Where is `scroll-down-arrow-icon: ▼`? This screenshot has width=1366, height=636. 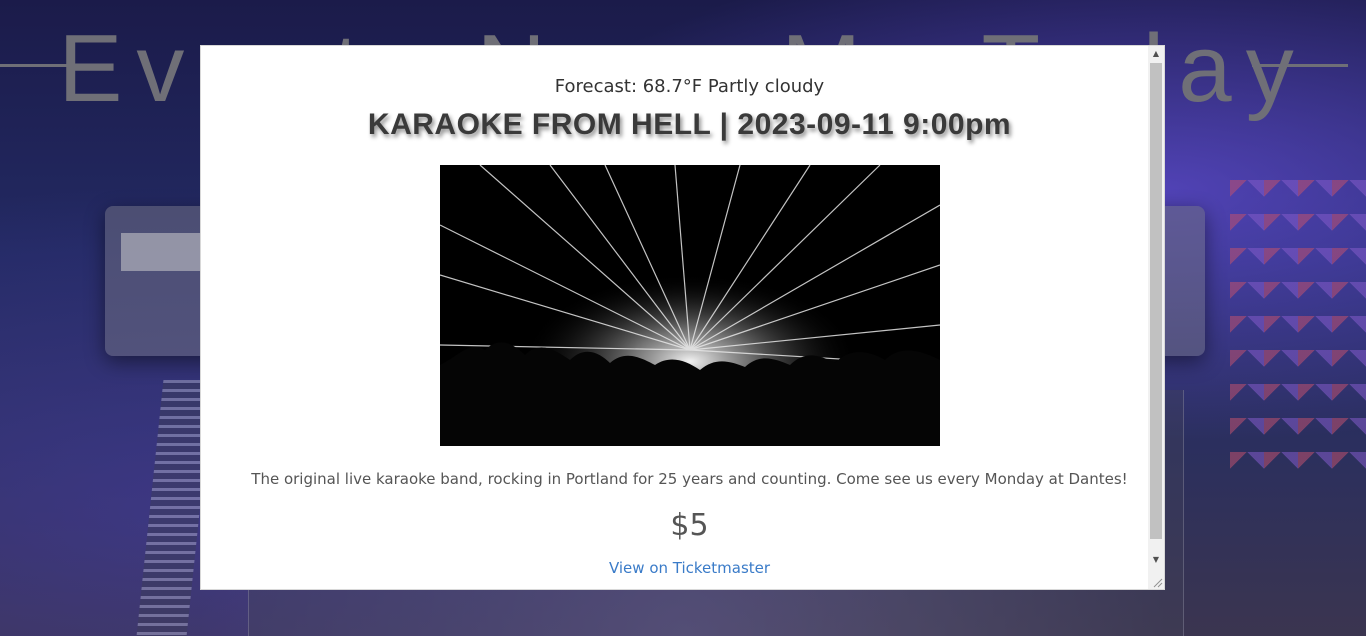 scroll-down-arrow-icon: ▼ is located at coordinates (1156, 560).